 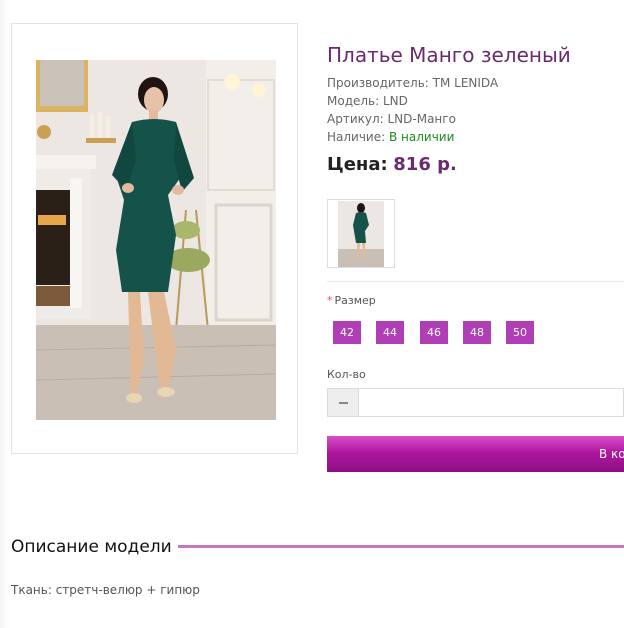 I want to click on product-thumbnail, so click(x=361, y=233).